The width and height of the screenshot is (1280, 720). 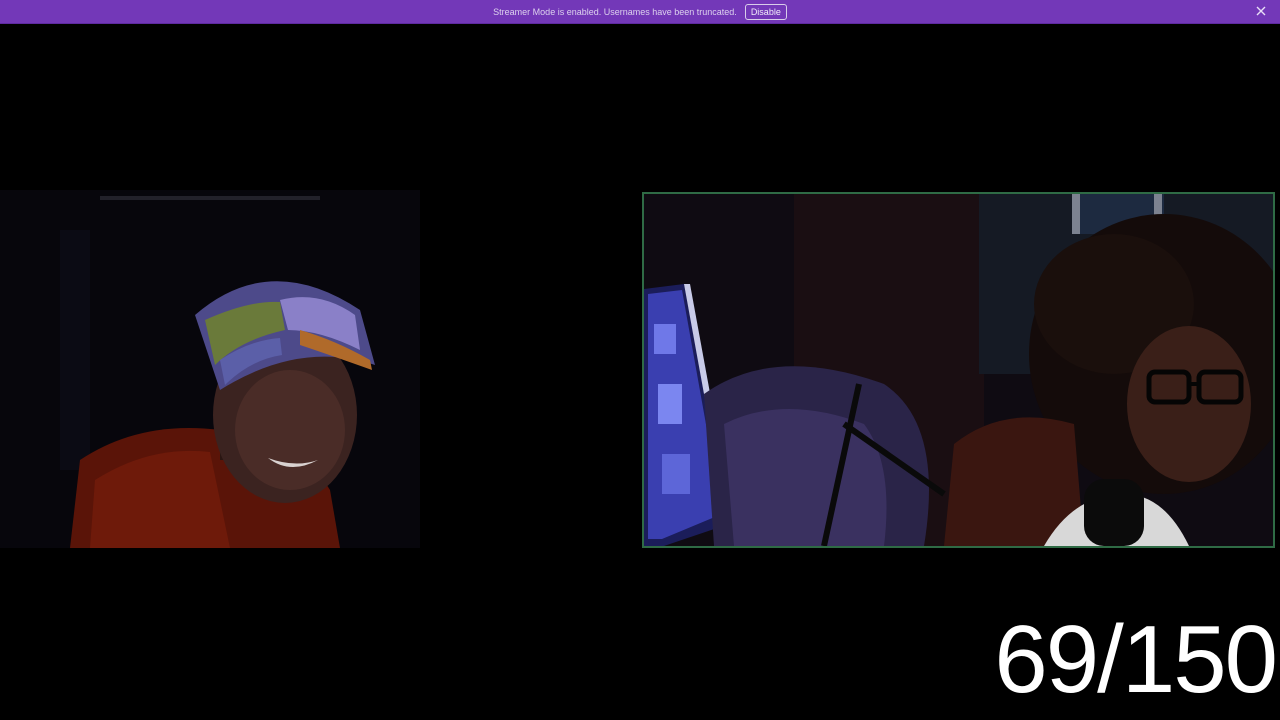 What do you see at coordinates (1261, 11) in the screenshot?
I see `close-icon` at bounding box center [1261, 11].